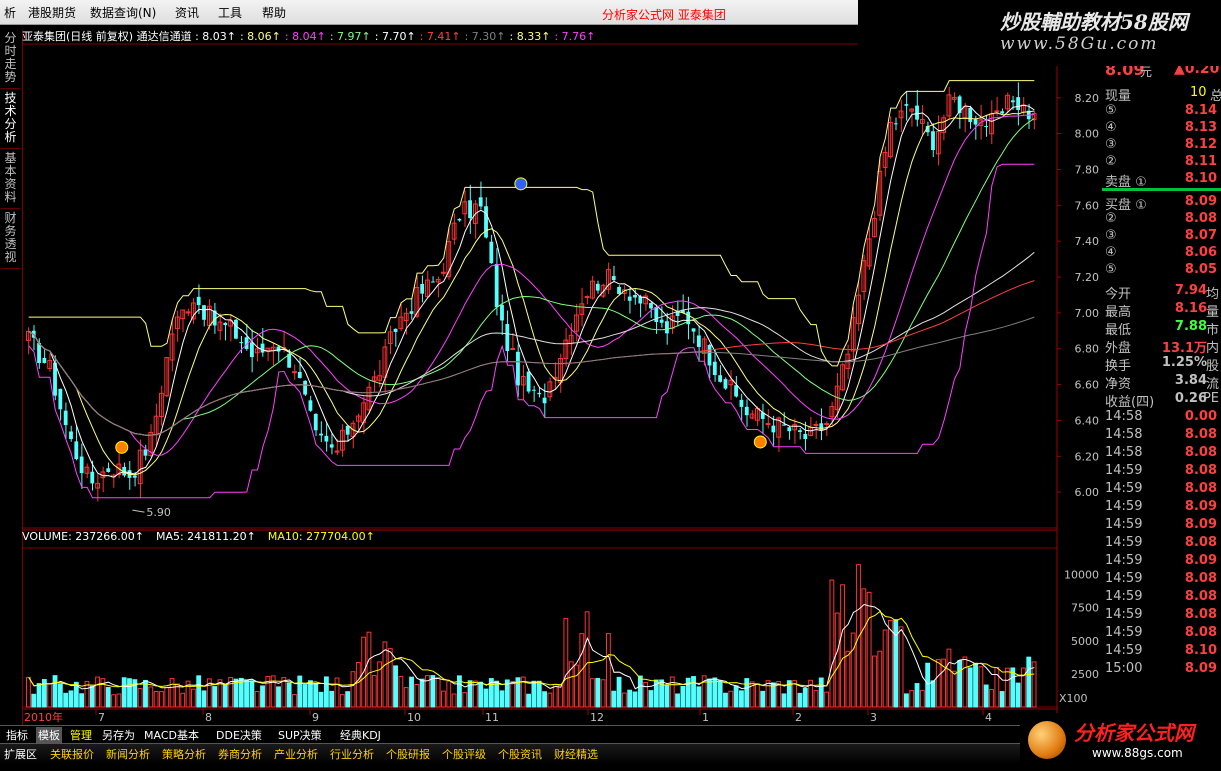 This screenshot has width=1221, height=771. Describe the element at coordinates (52, 12) in the screenshot. I see `menu-item-hk-futures: 港股期货` at that location.